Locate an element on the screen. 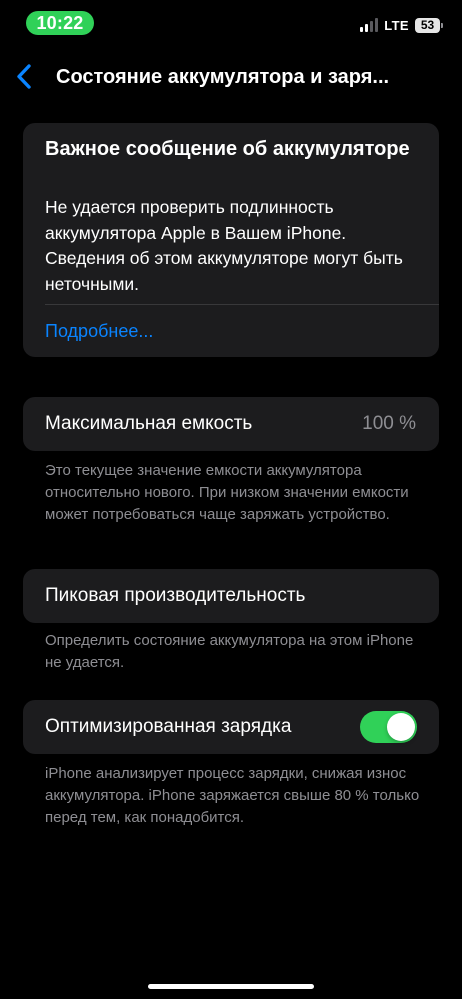  max-capacity-value: 100 % is located at coordinates (389, 423).